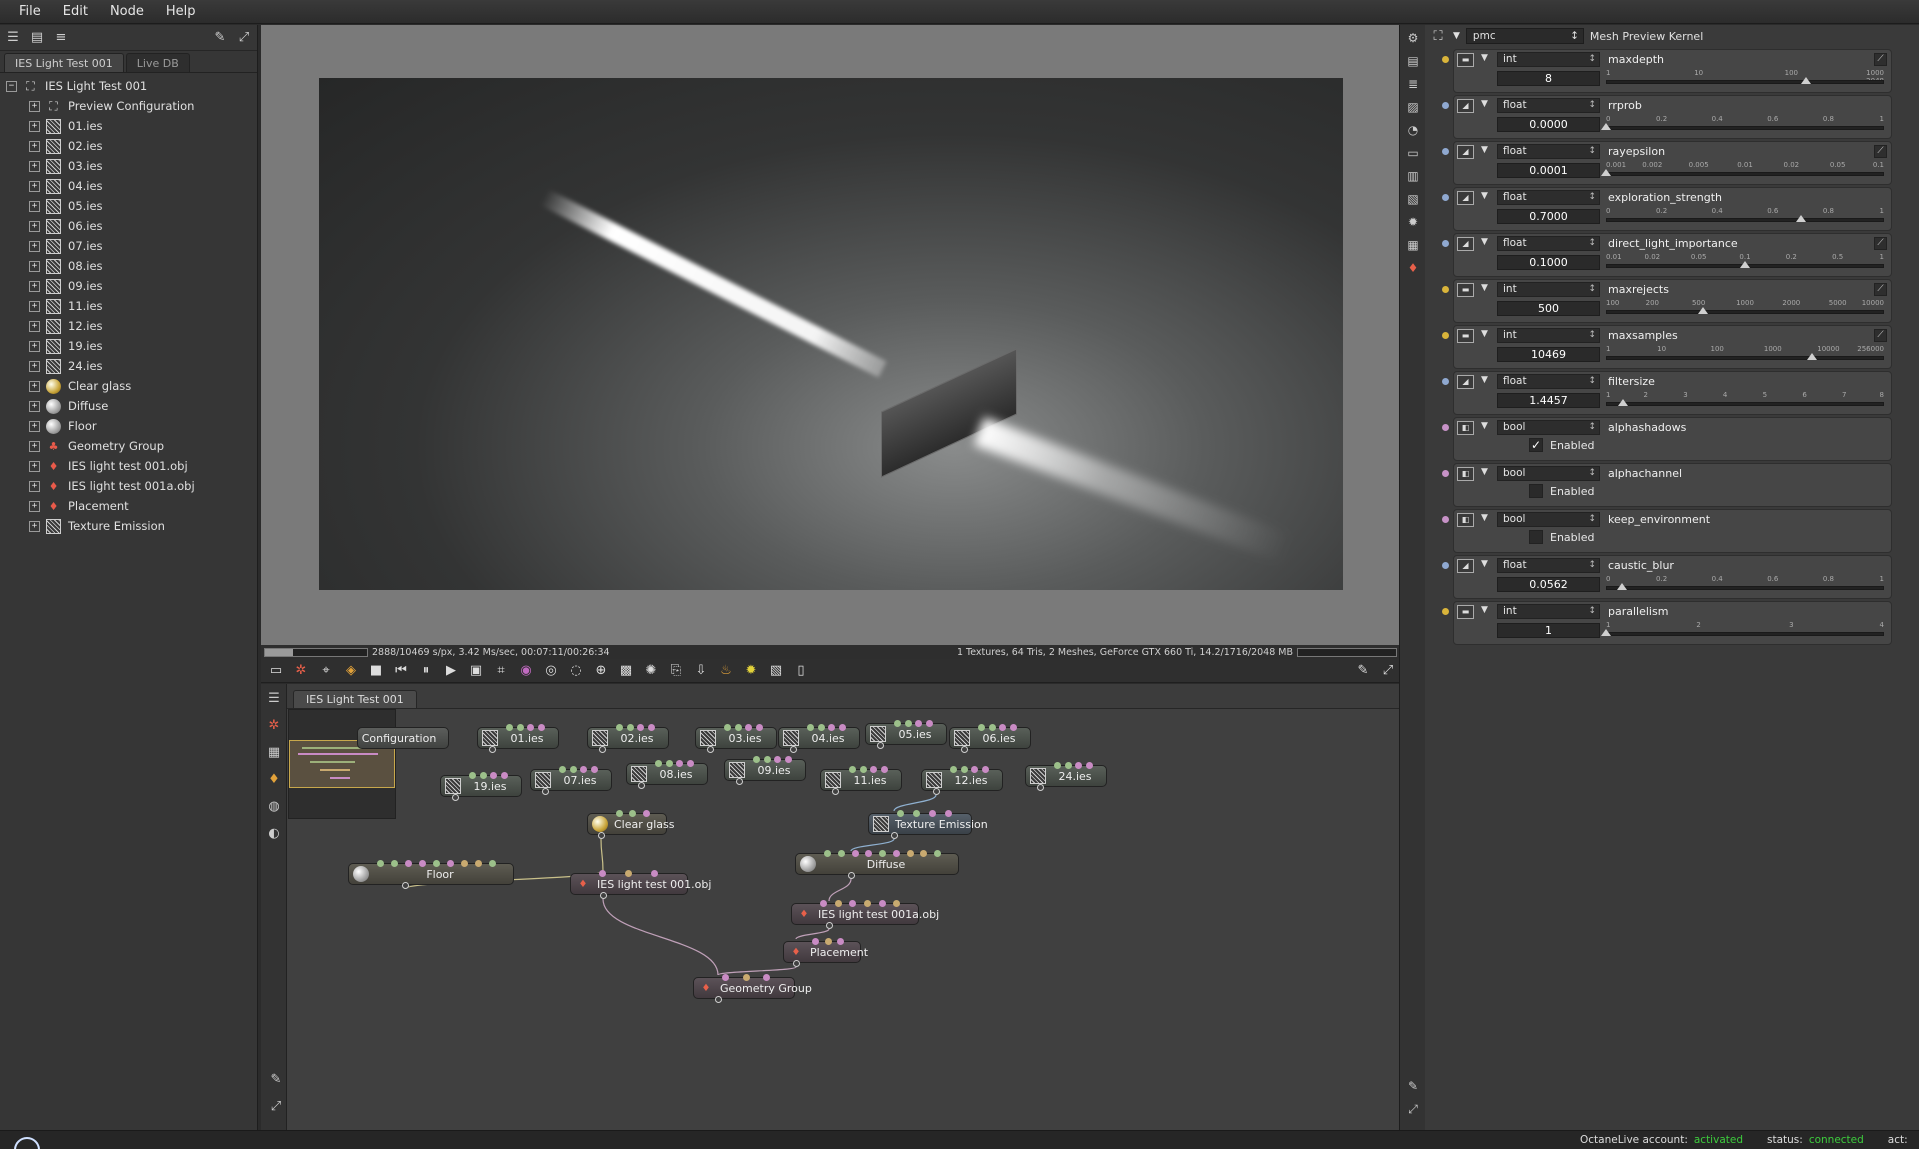 The image size is (1919, 1149). I want to click on mesh-sidebar-icon: ♦, so click(1413, 268).